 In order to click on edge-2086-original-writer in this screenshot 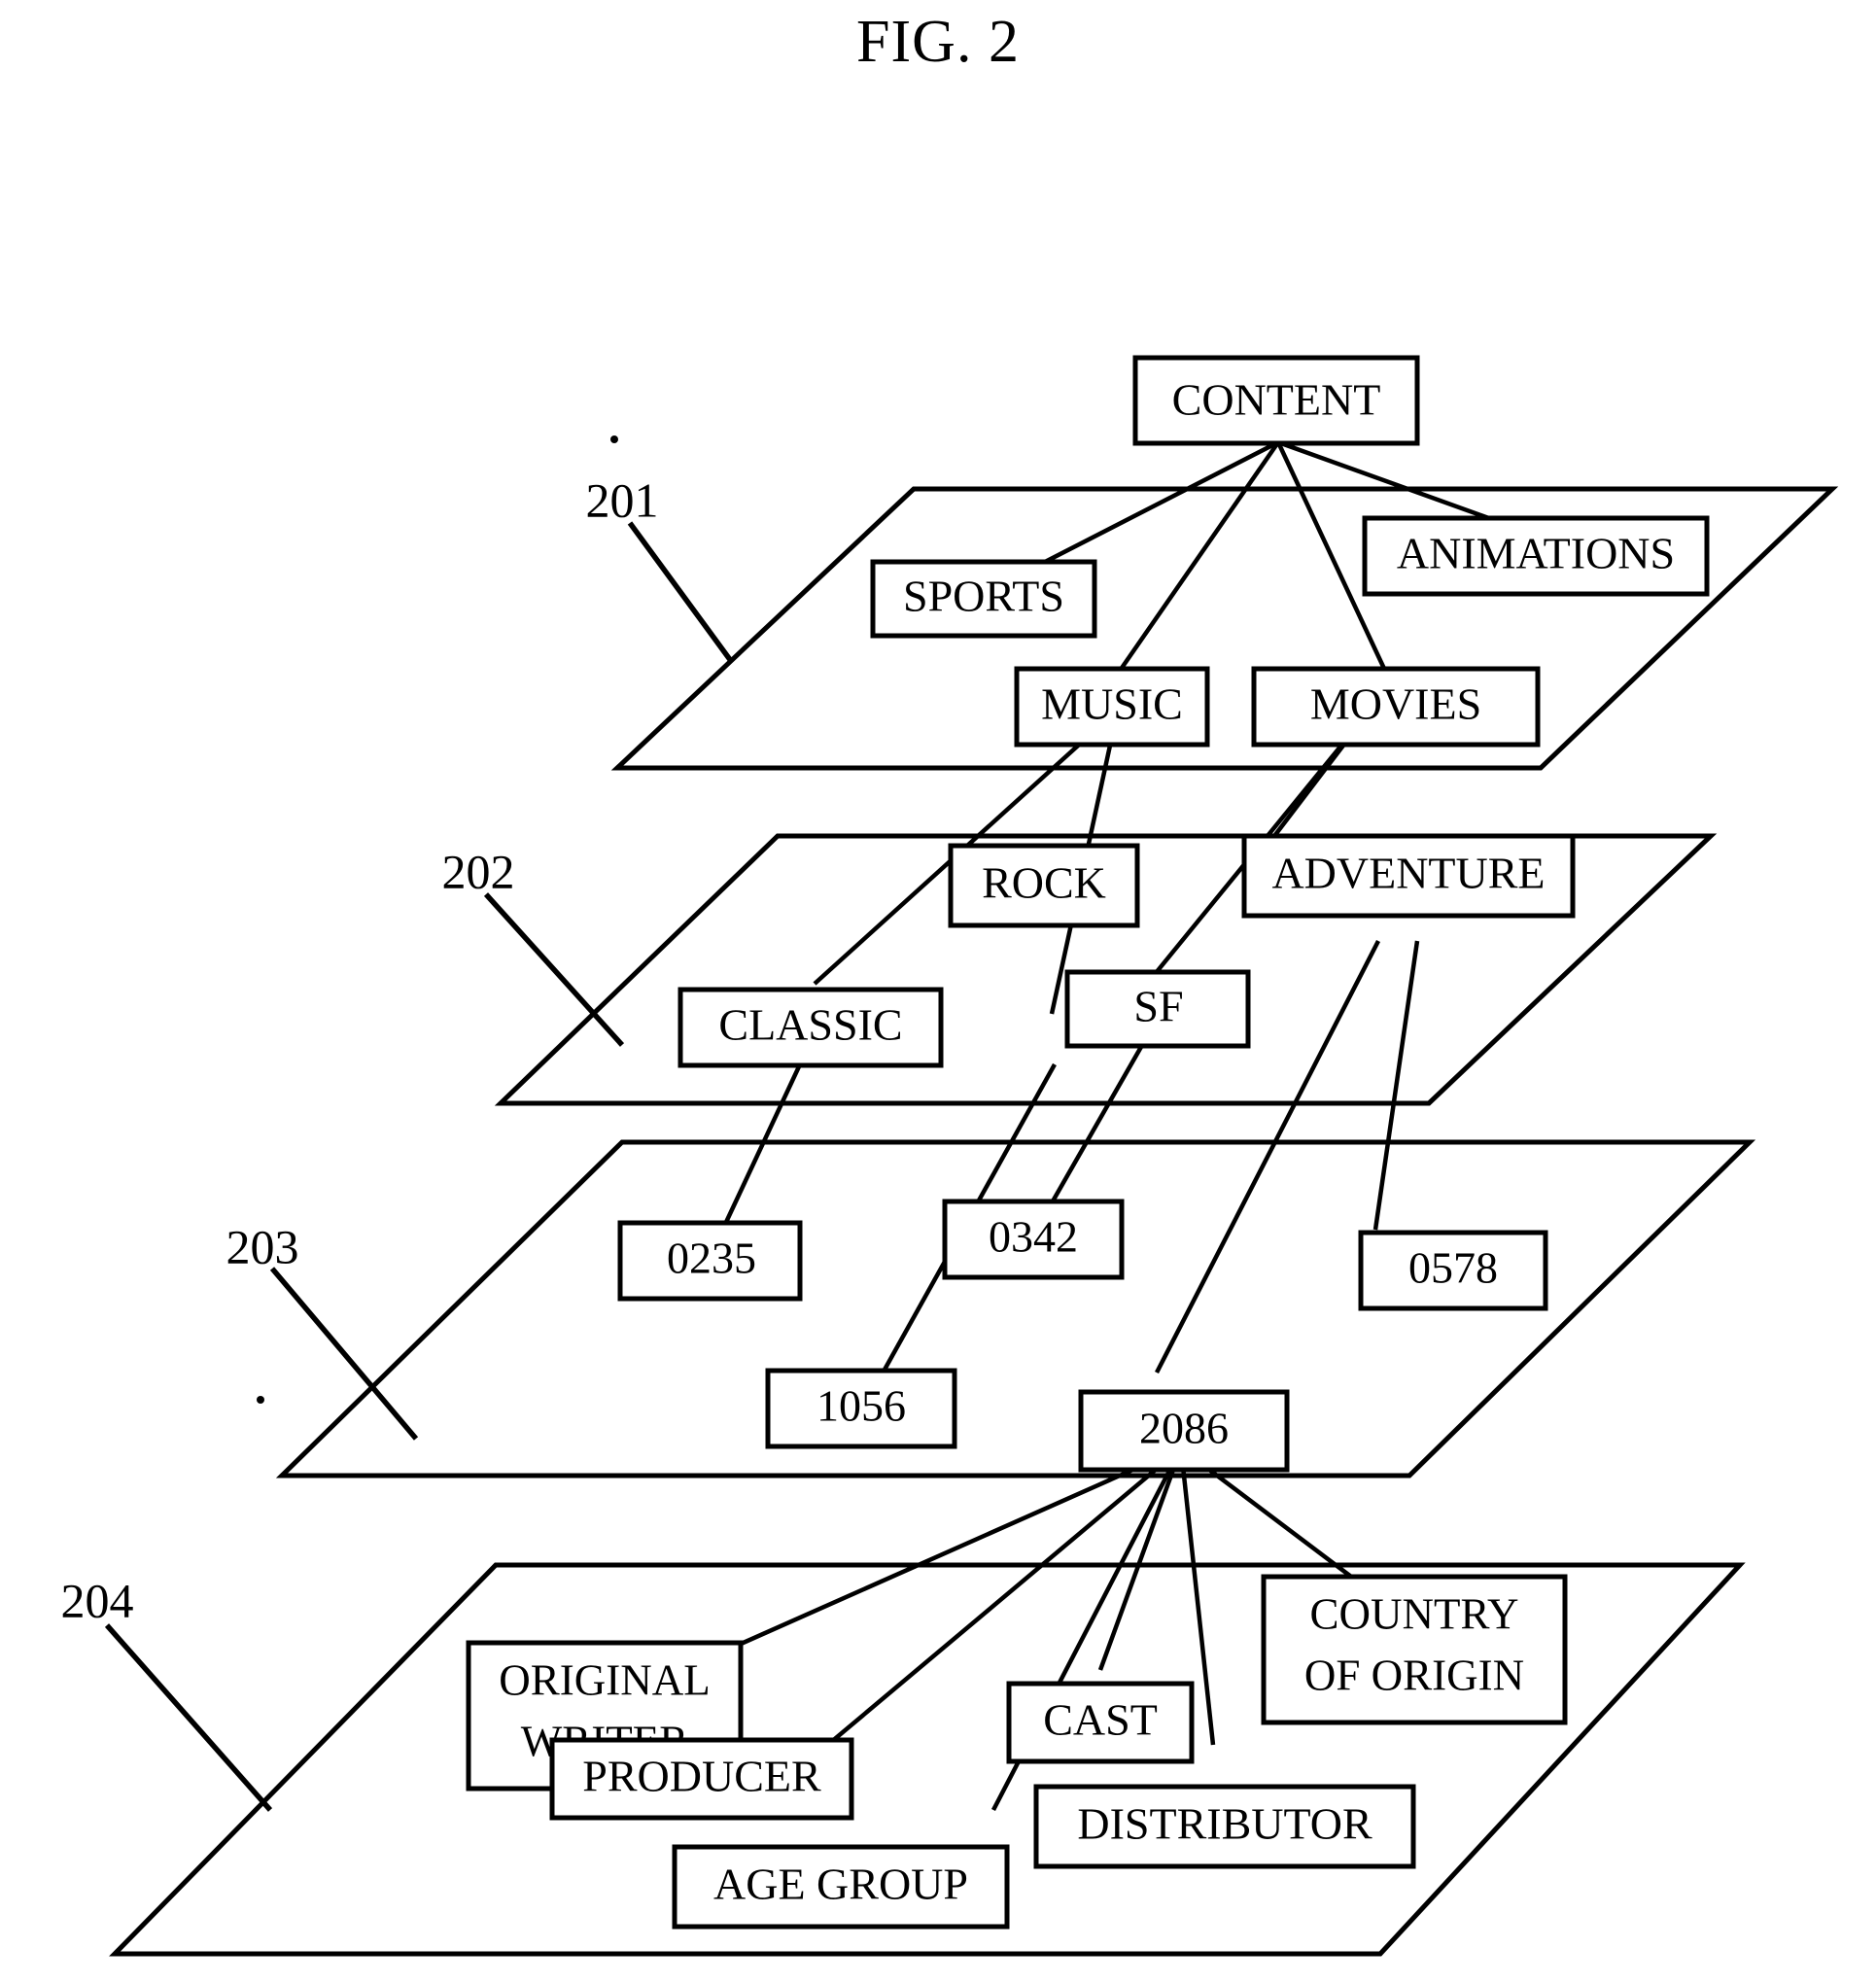, I will do `click(951, 1550)`.